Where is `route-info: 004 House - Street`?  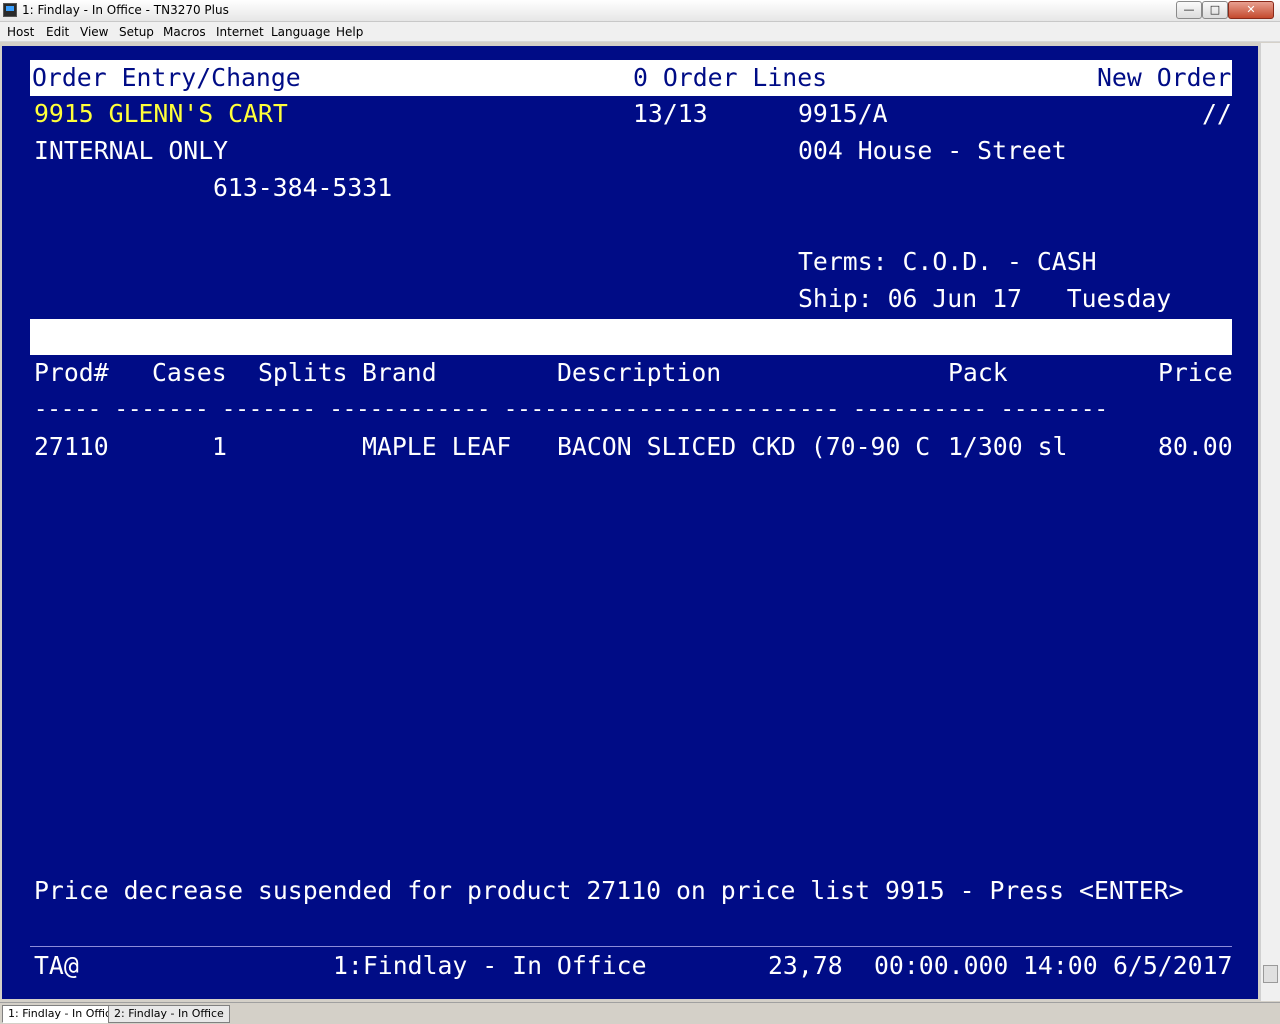
route-info: 004 House - Street is located at coordinates (932, 150).